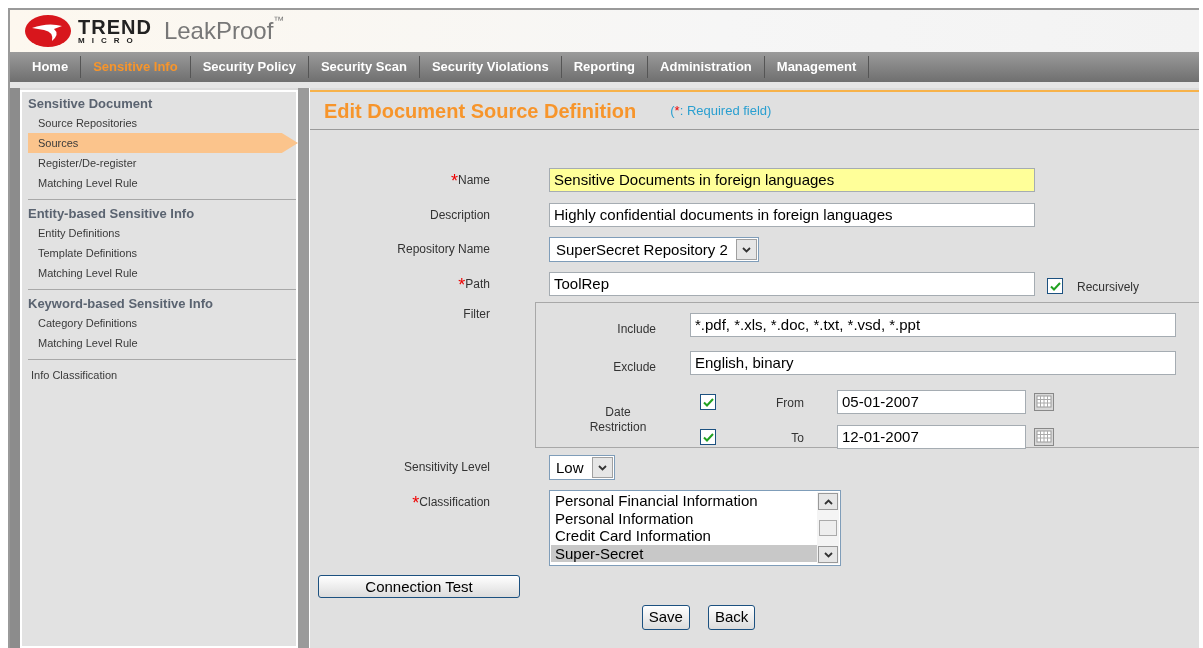 Image resolution: width=1203 pixels, height=648 pixels. Describe the element at coordinates (684, 518) in the screenshot. I see `list-option: Personal Information` at that location.